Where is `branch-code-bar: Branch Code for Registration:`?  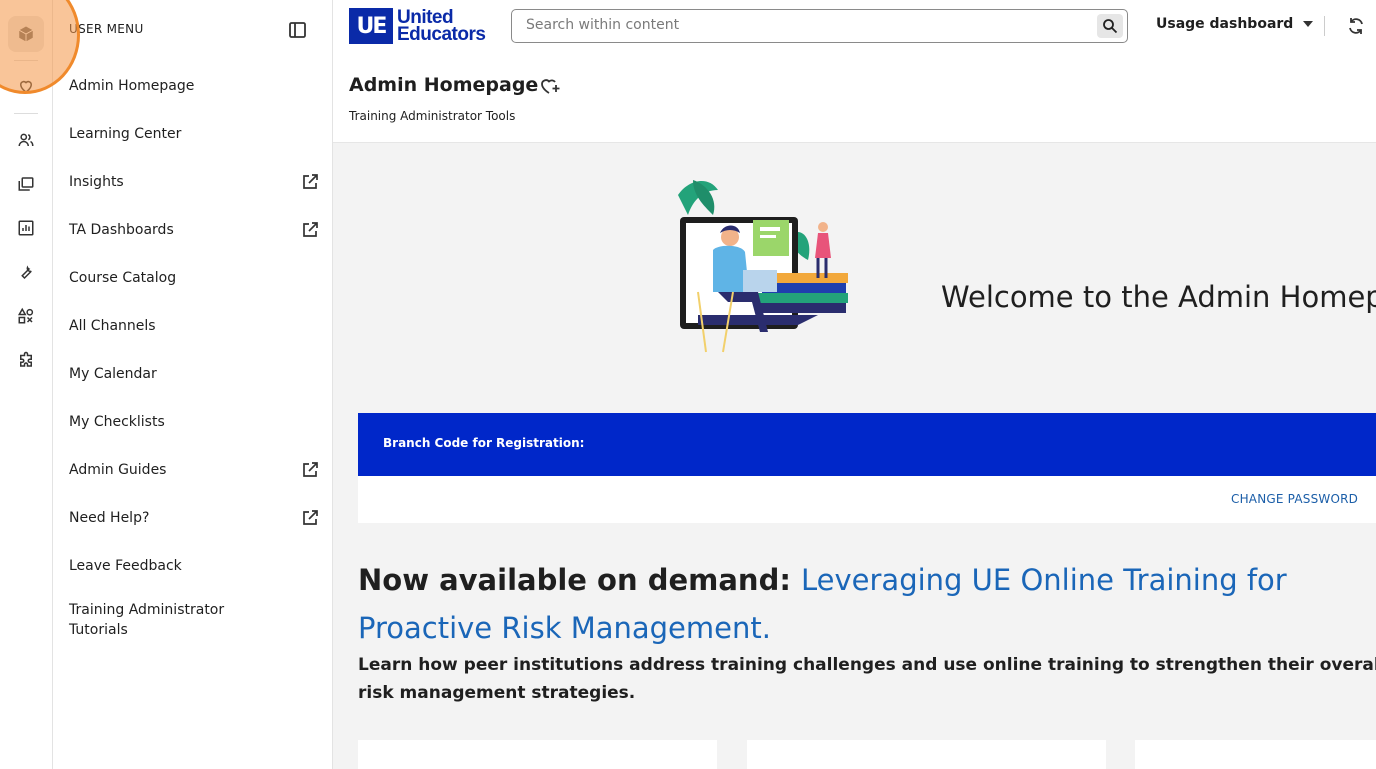
branch-code-bar: Branch Code for Registration: is located at coordinates (867, 444).